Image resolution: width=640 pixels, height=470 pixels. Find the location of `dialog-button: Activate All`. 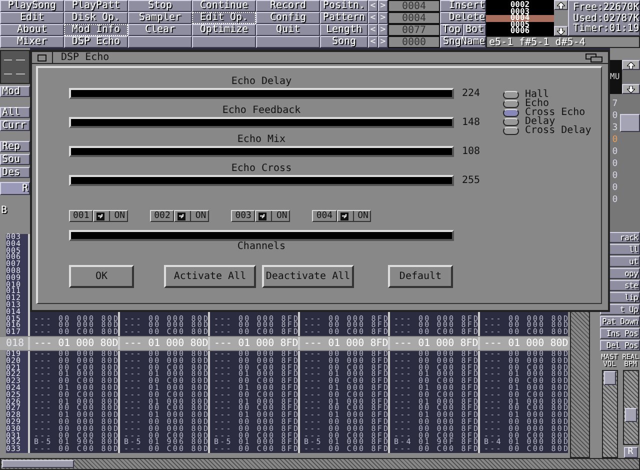

dialog-button: Activate All is located at coordinates (210, 276).